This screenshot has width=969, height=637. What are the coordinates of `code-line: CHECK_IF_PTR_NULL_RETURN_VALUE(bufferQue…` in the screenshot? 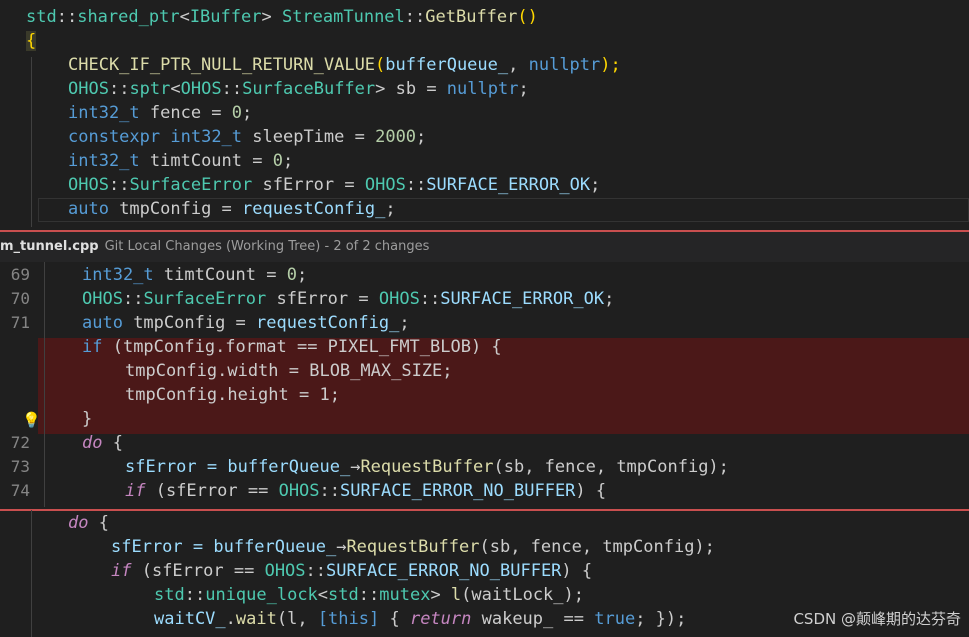 It's located at (344, 65).